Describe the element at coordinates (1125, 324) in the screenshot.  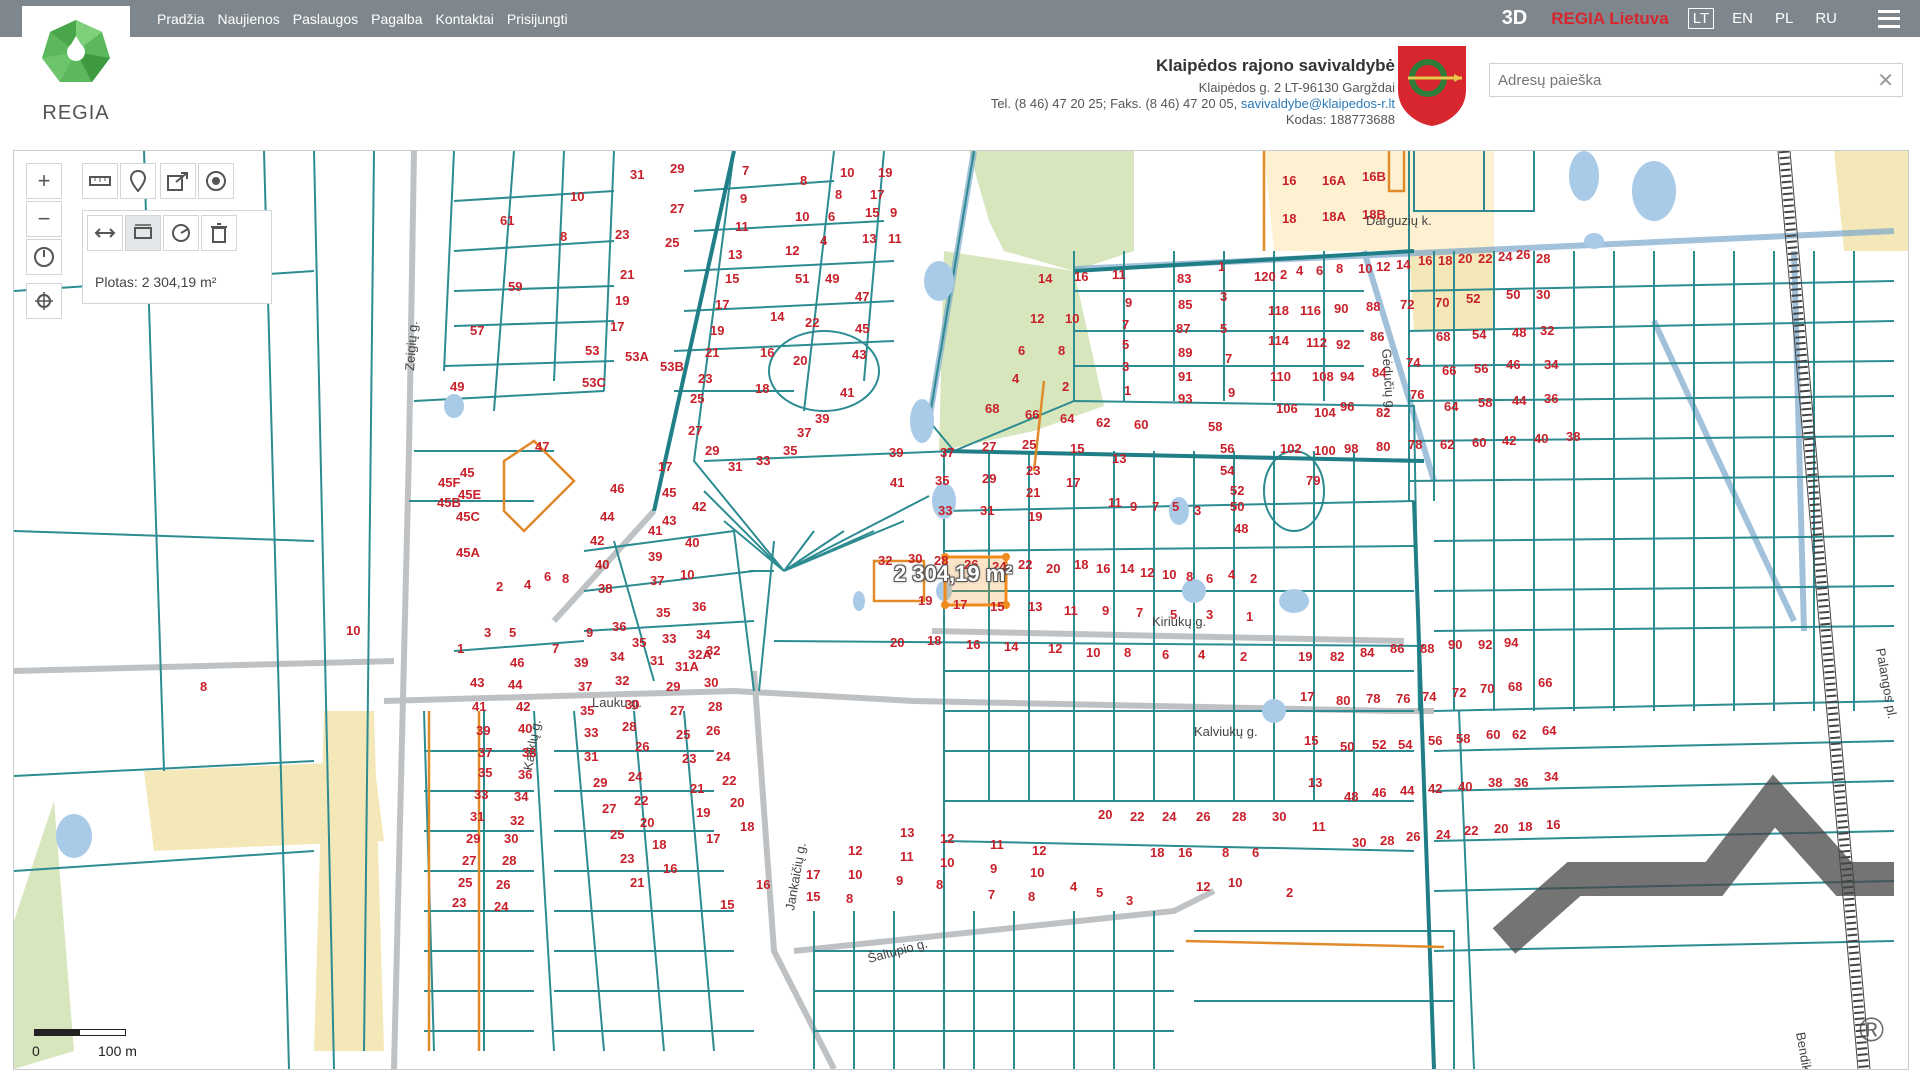
I see `parcel-number: 7` at that location.